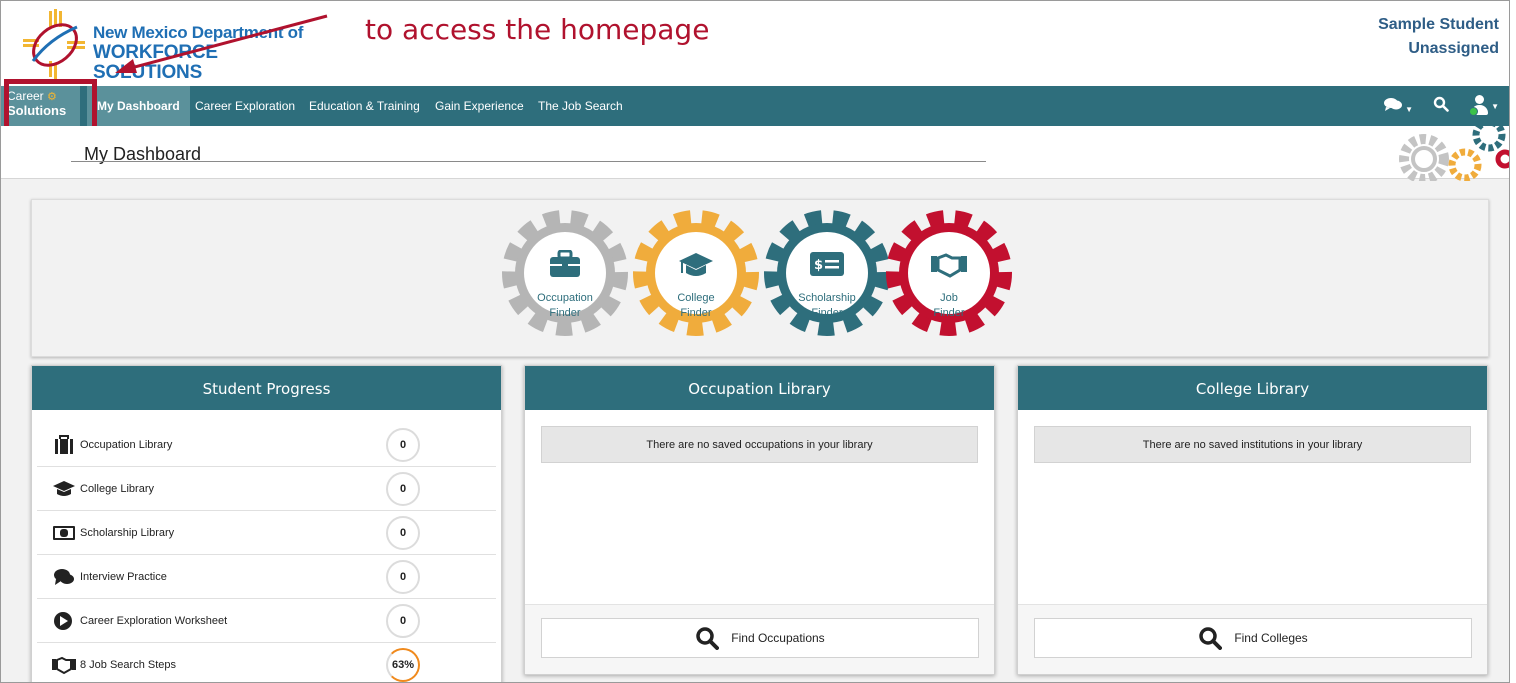  Describe the element at coordinates (696, 305) in the screenshot. I see `college-finder-label: College Finder` at that location.